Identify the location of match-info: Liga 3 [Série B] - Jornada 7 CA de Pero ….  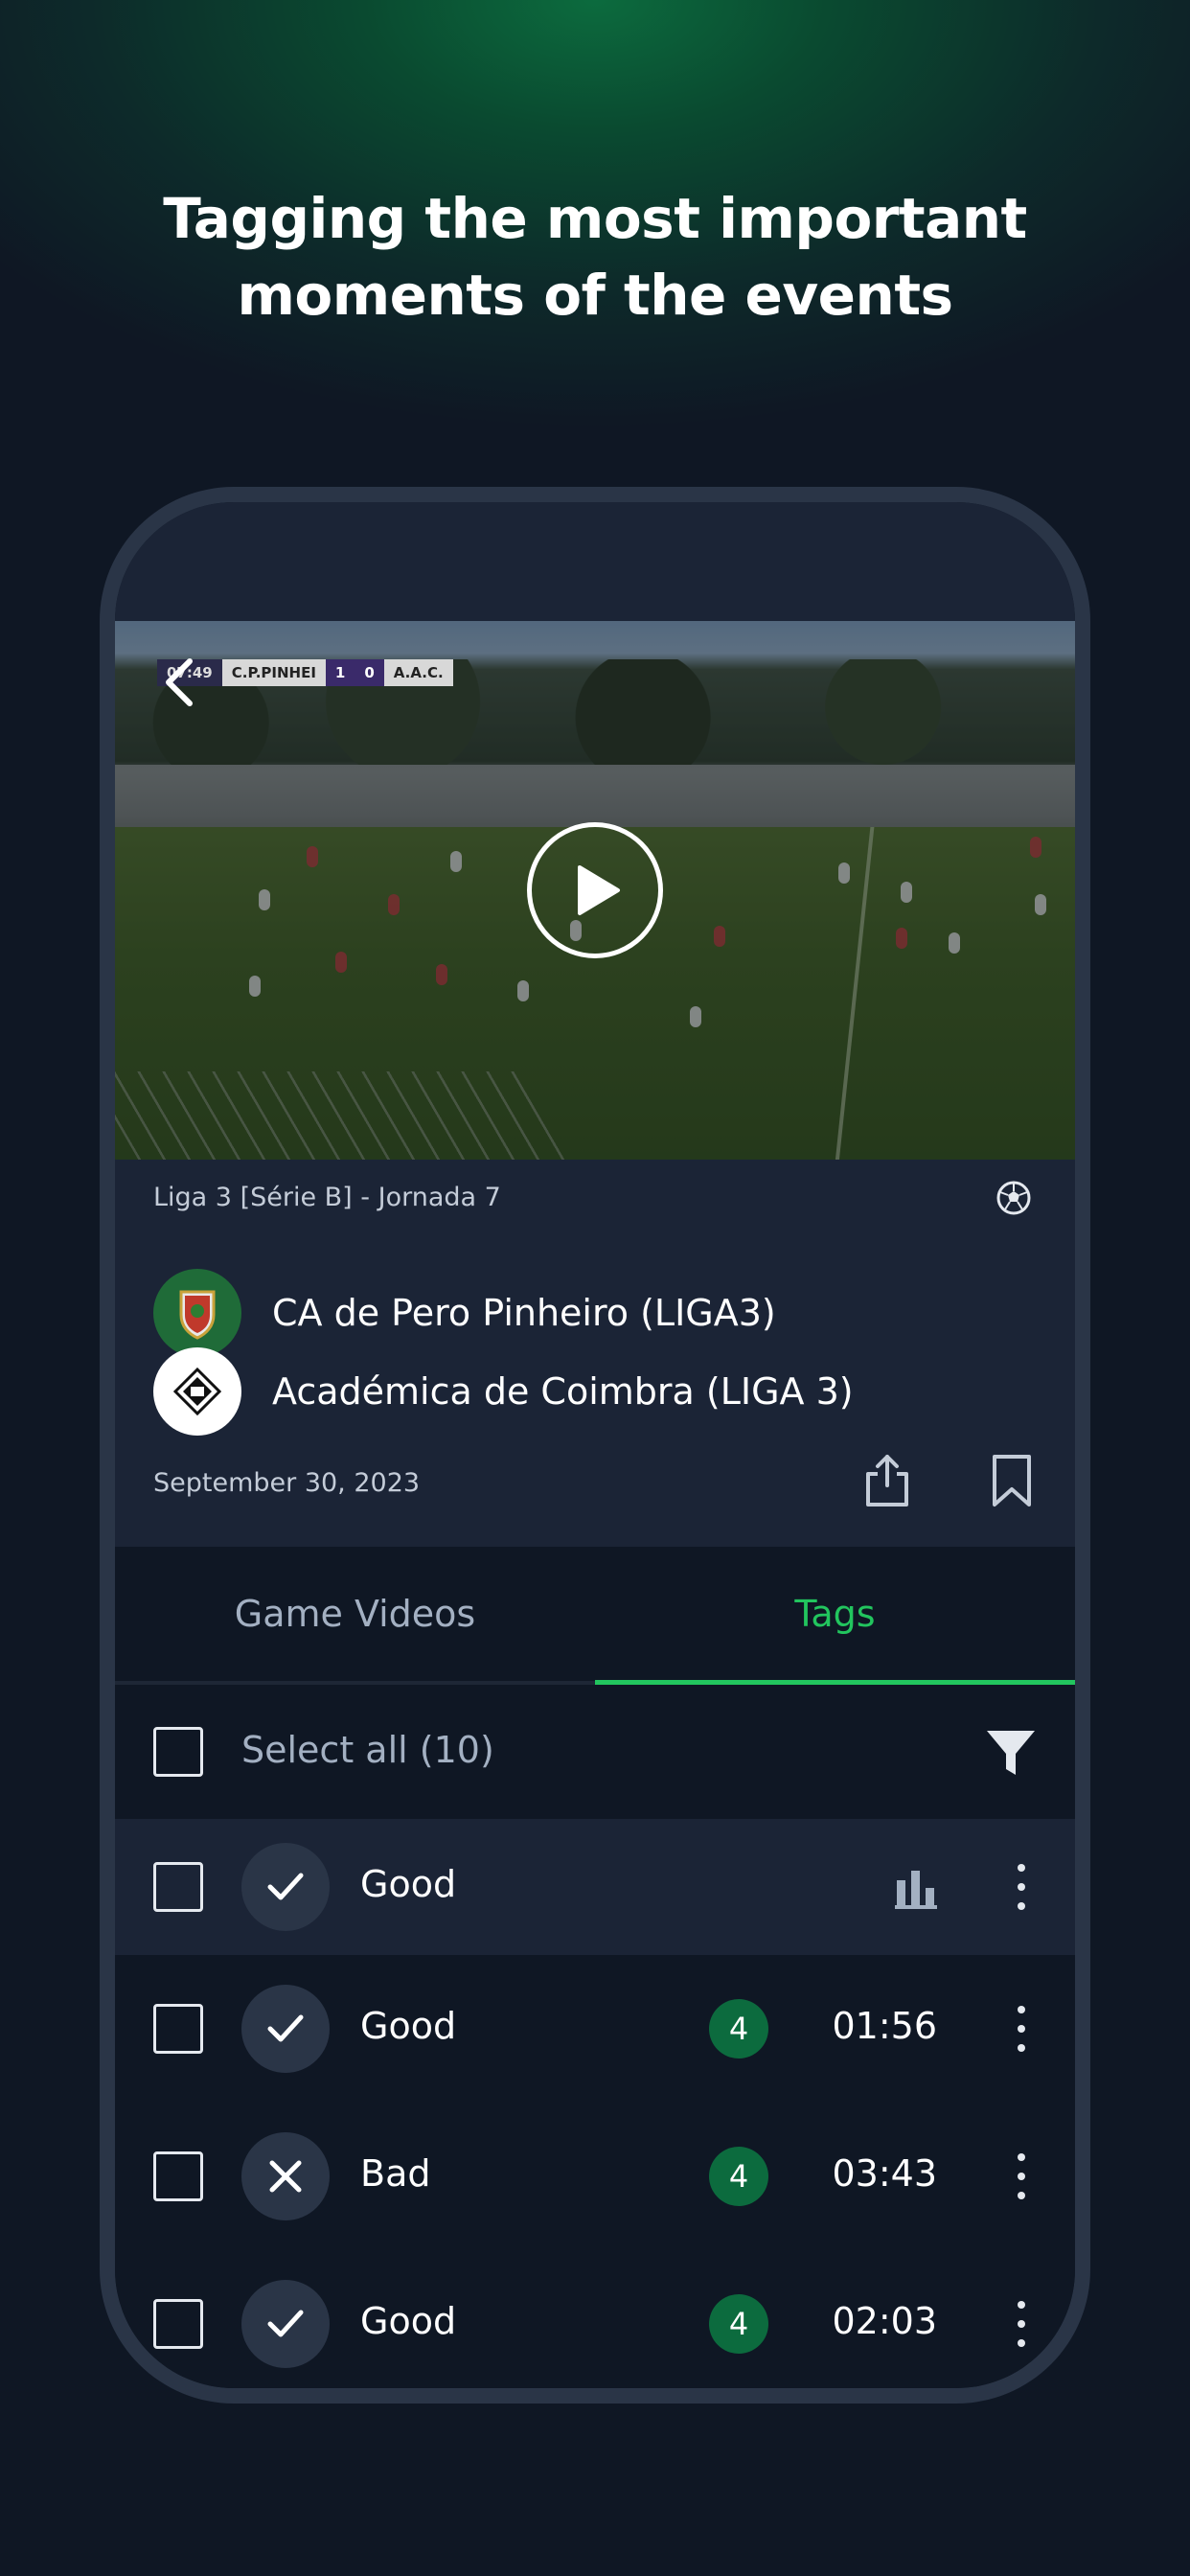
(595, 1353).